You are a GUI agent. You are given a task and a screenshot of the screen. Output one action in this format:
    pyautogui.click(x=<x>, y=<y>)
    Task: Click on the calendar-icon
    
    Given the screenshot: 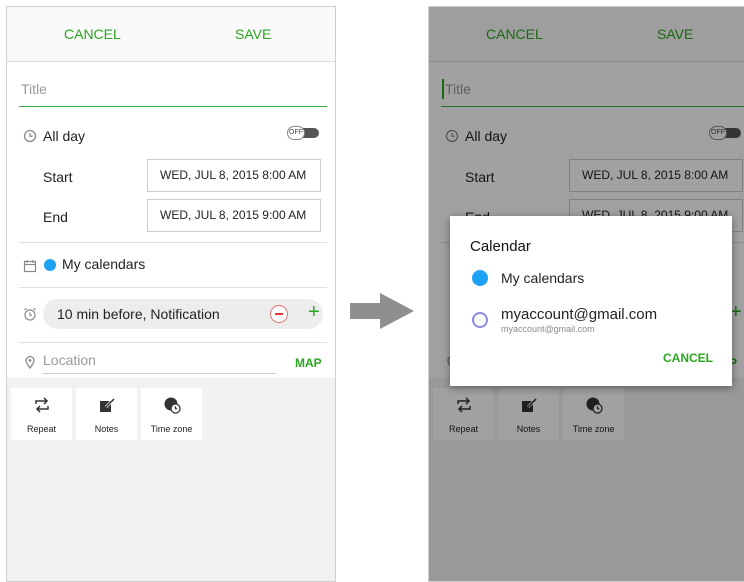 What is the action you would take?
    pyautogui.click(x=30, y=266)
    